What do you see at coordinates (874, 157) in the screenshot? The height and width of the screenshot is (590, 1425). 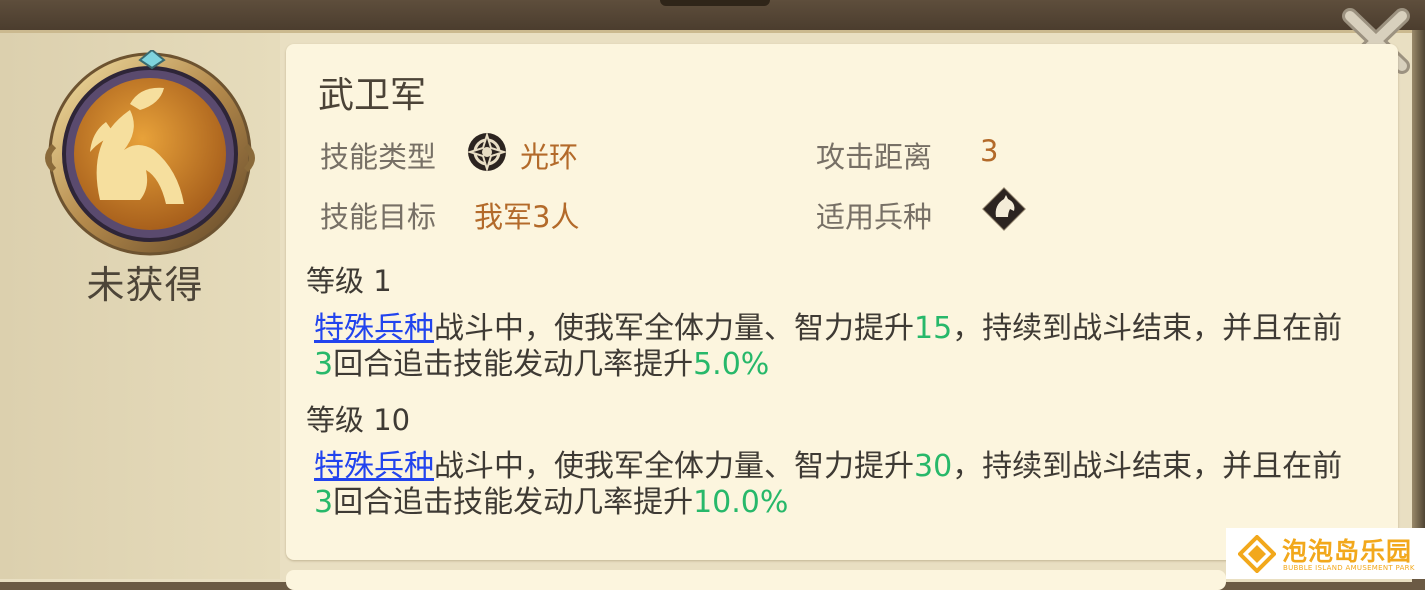 I see `range-label: 攻击距离` at bounding box center [874, 157].